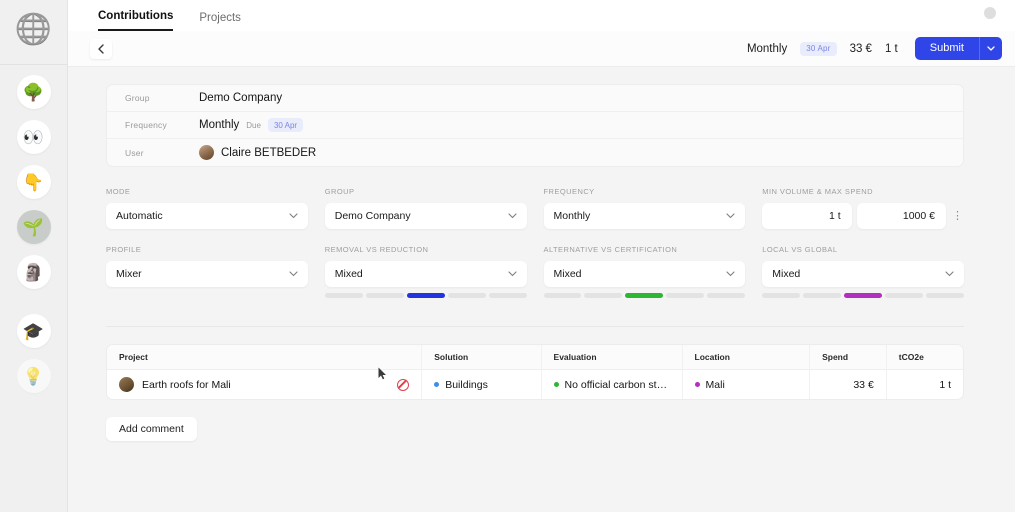 Image resolution: width=1024 pixels, height=512 pixels. I want to click on evaluation-dot, so click(556, 385).